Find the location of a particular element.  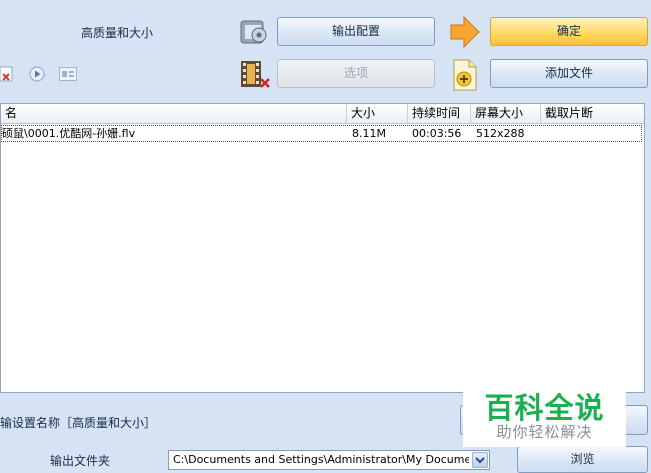

column-clip: 截取片断 is located at coordinates (592, 113).